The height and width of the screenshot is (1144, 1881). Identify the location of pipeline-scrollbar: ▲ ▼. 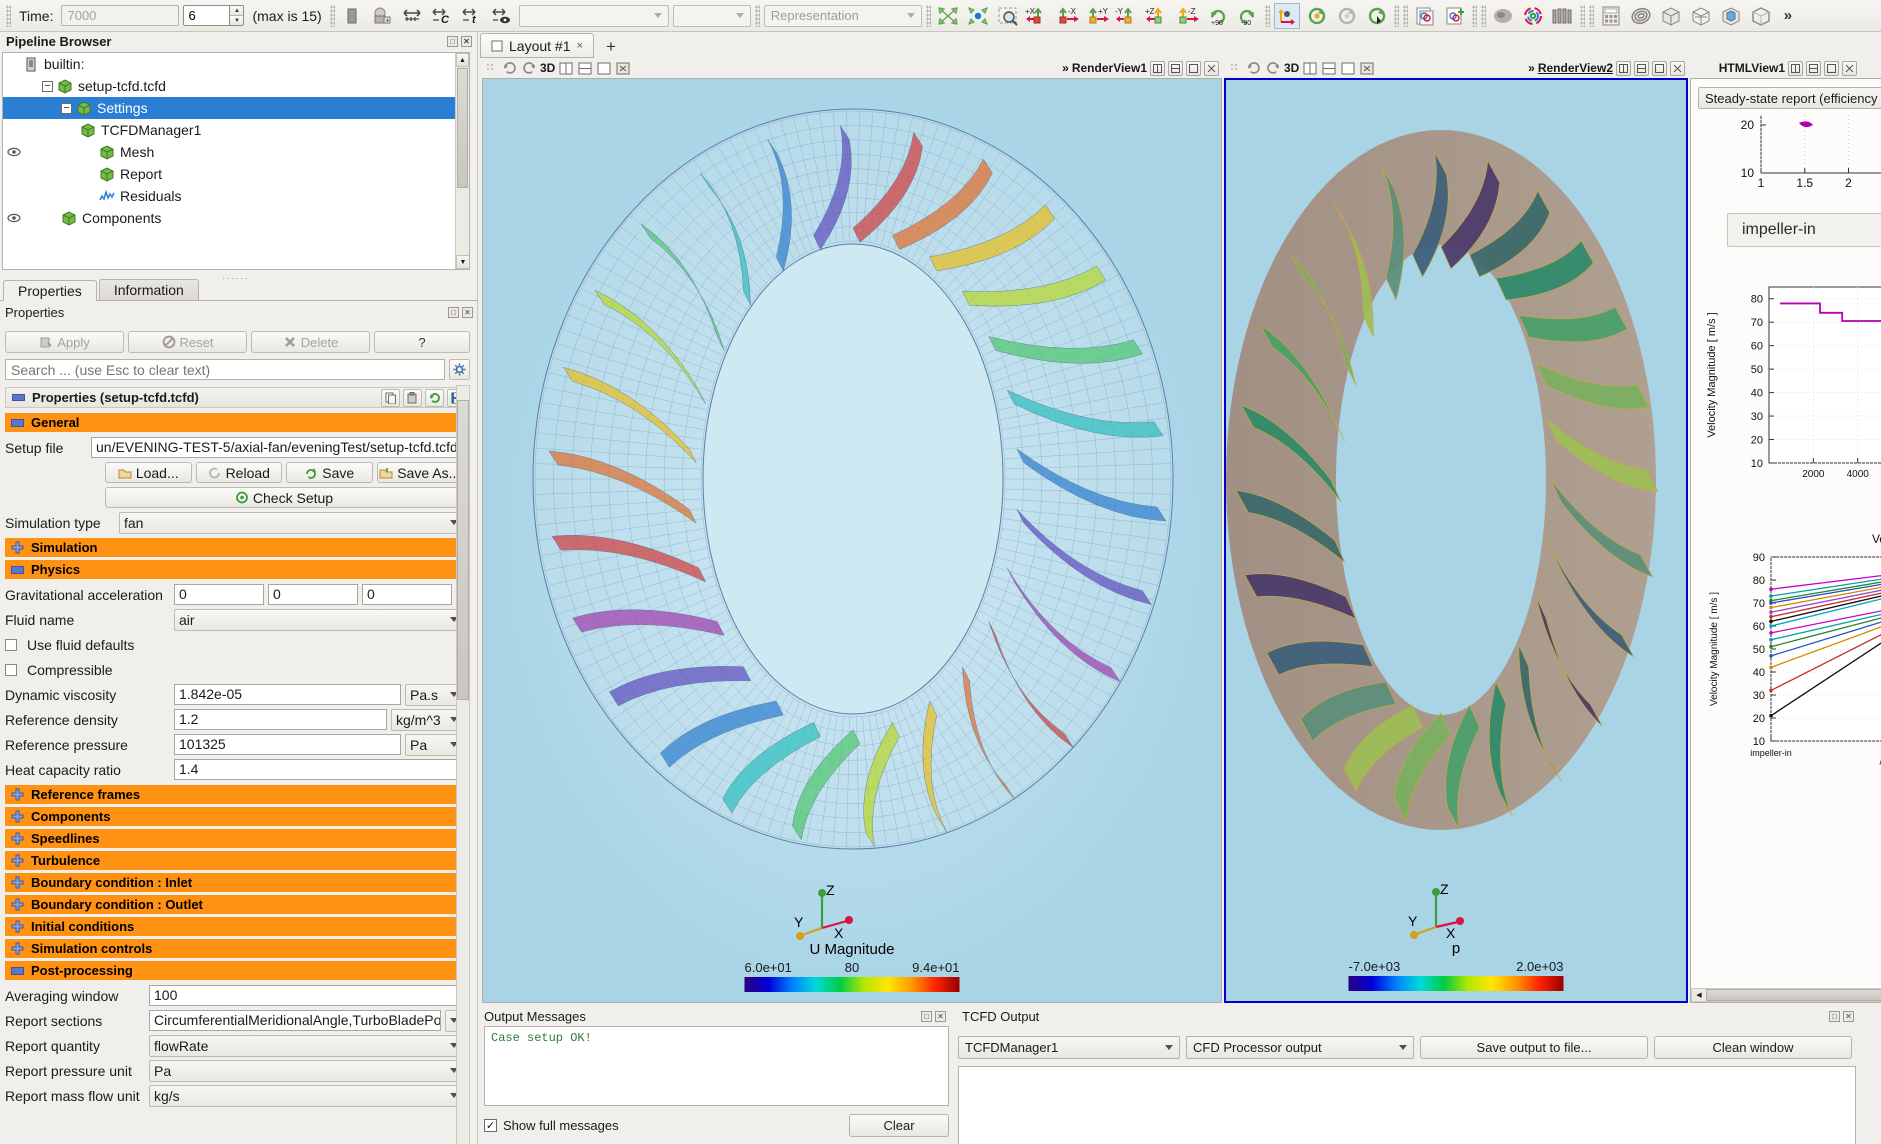
(462, 161).